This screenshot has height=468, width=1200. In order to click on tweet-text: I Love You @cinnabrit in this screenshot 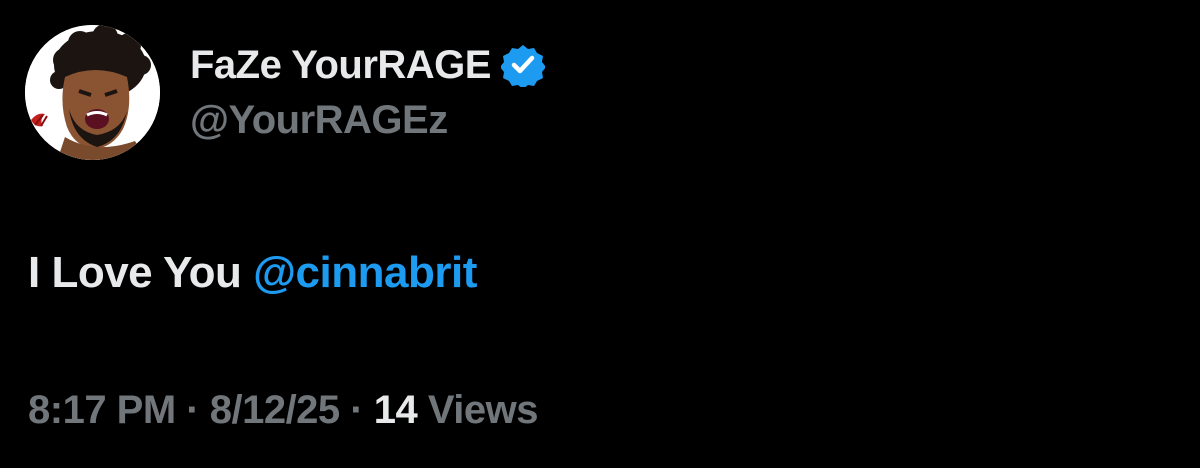, I will do `click(252, 273)`.